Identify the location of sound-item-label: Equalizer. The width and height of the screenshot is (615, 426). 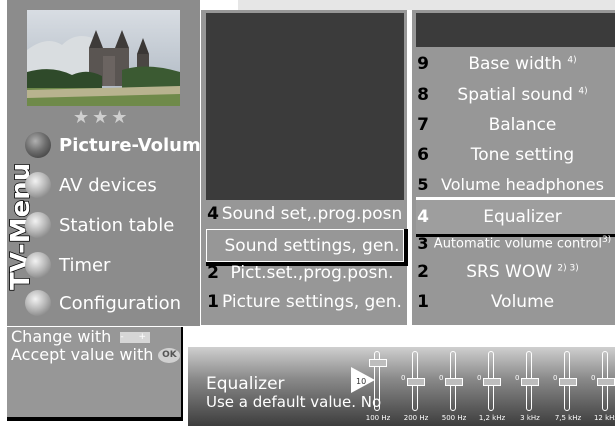
(522, 217).